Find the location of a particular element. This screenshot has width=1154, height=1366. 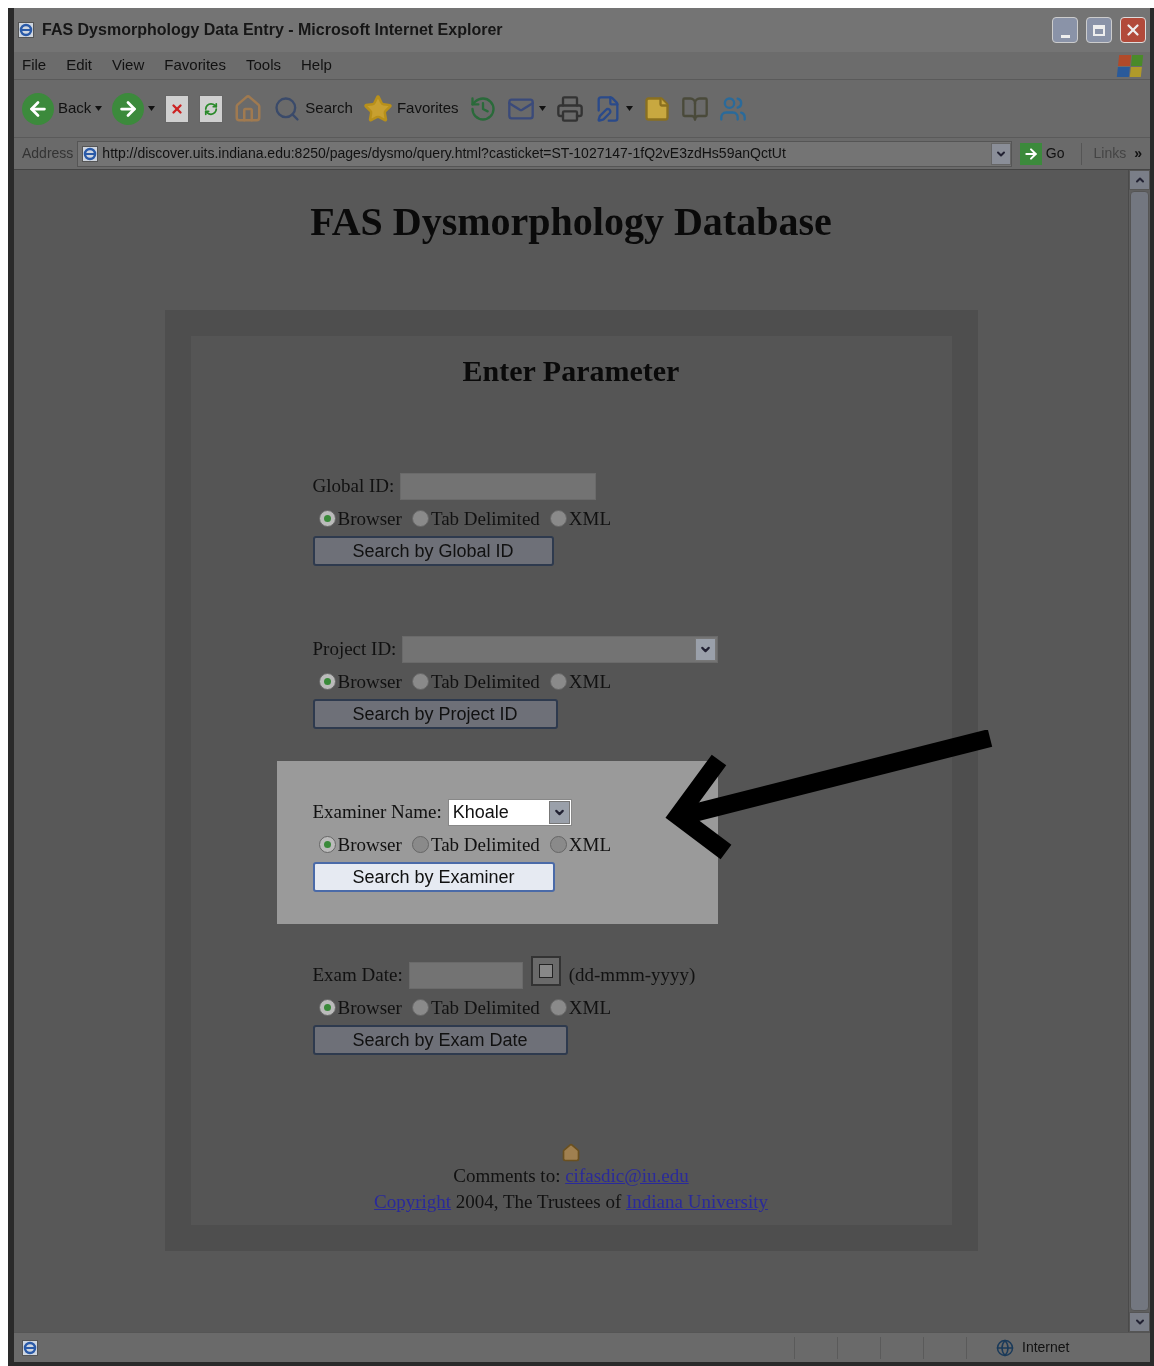

toolbar-stop-button is located at coordinates (177, 108).